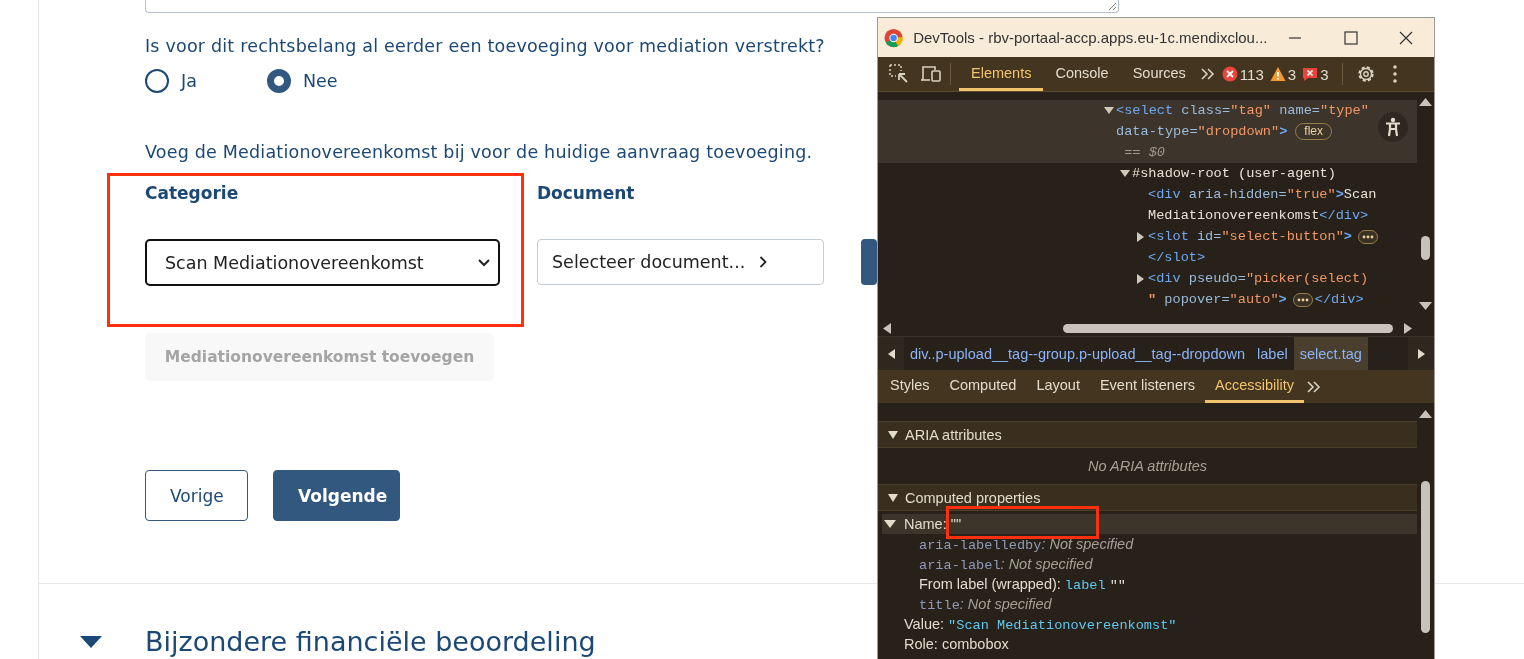 This screenshot has width=1524, height=659. What do you see at coordinates (1255, 386) in the screenshot?
I see `panel-tab: Accessibility` at bounding box center [1255, 386].